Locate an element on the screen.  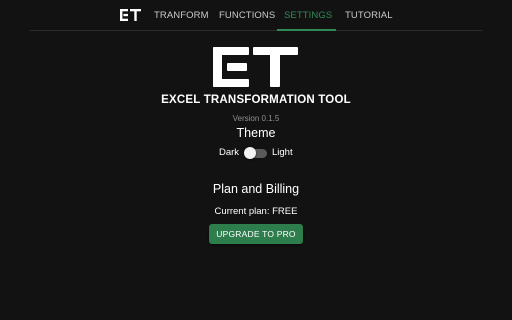
switch-thumb is located at coordinates (250, 153).